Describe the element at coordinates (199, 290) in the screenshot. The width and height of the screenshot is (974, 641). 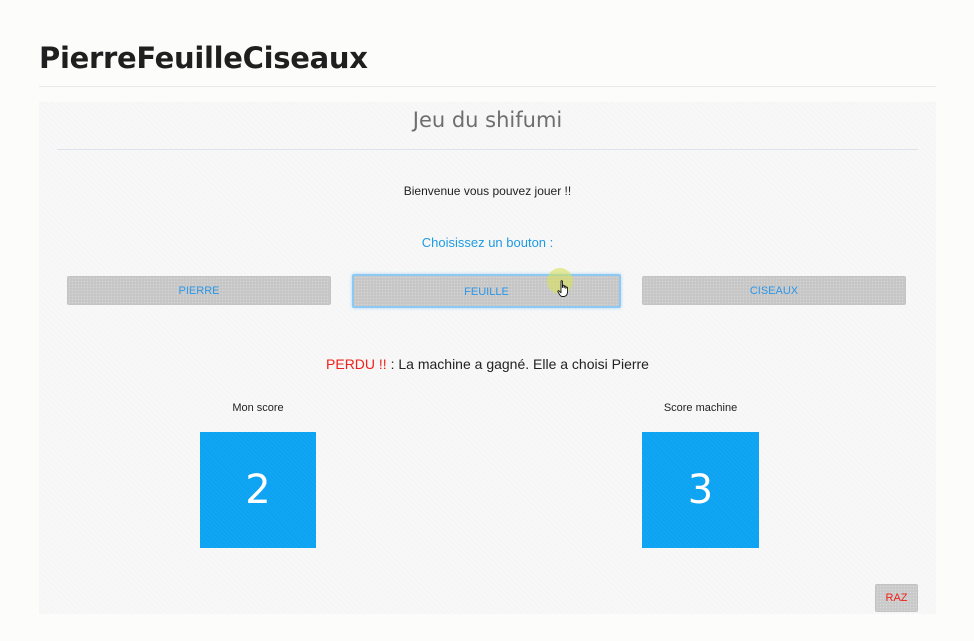
I see `pierre-button: PIERRE` at that location.